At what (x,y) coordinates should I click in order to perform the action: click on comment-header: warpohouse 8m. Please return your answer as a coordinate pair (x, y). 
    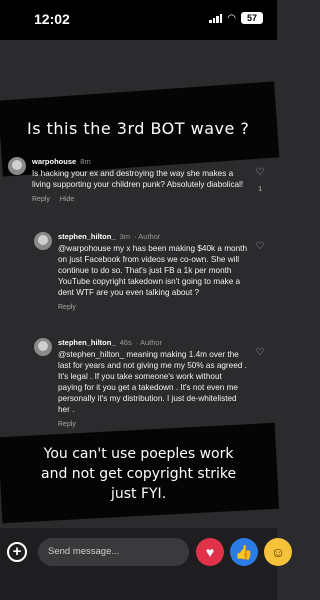
    Looking at the image, I should click on (139, 161).